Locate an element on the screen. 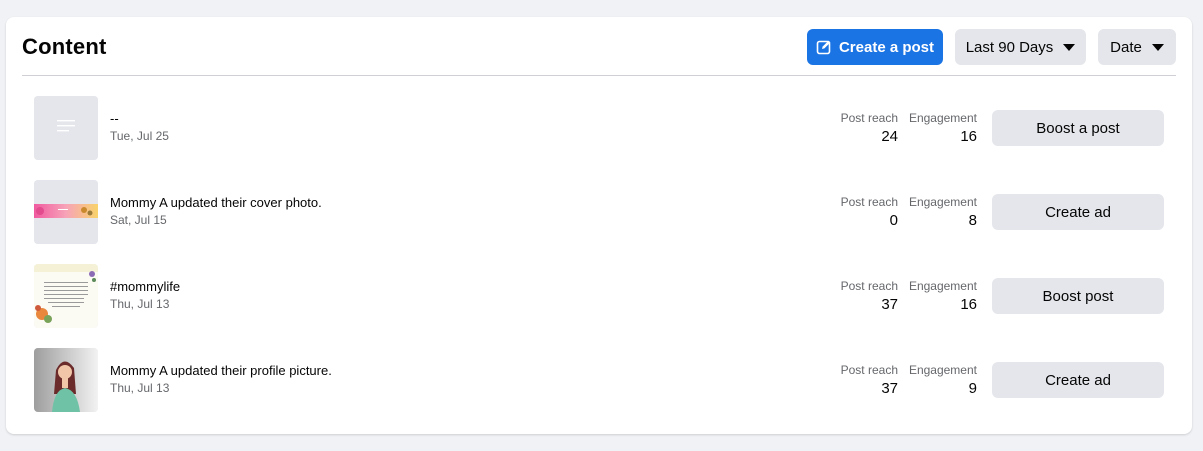 The image size is (1203, 451). post-date: Tue, Jul 25 is located at coordinates (139, 136).